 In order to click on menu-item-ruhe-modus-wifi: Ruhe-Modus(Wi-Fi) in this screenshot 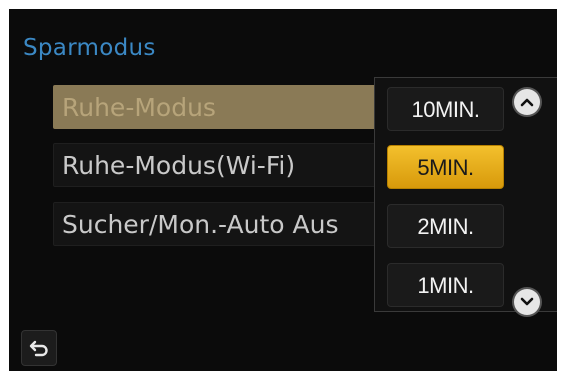, I will do `click(218, 165)`.